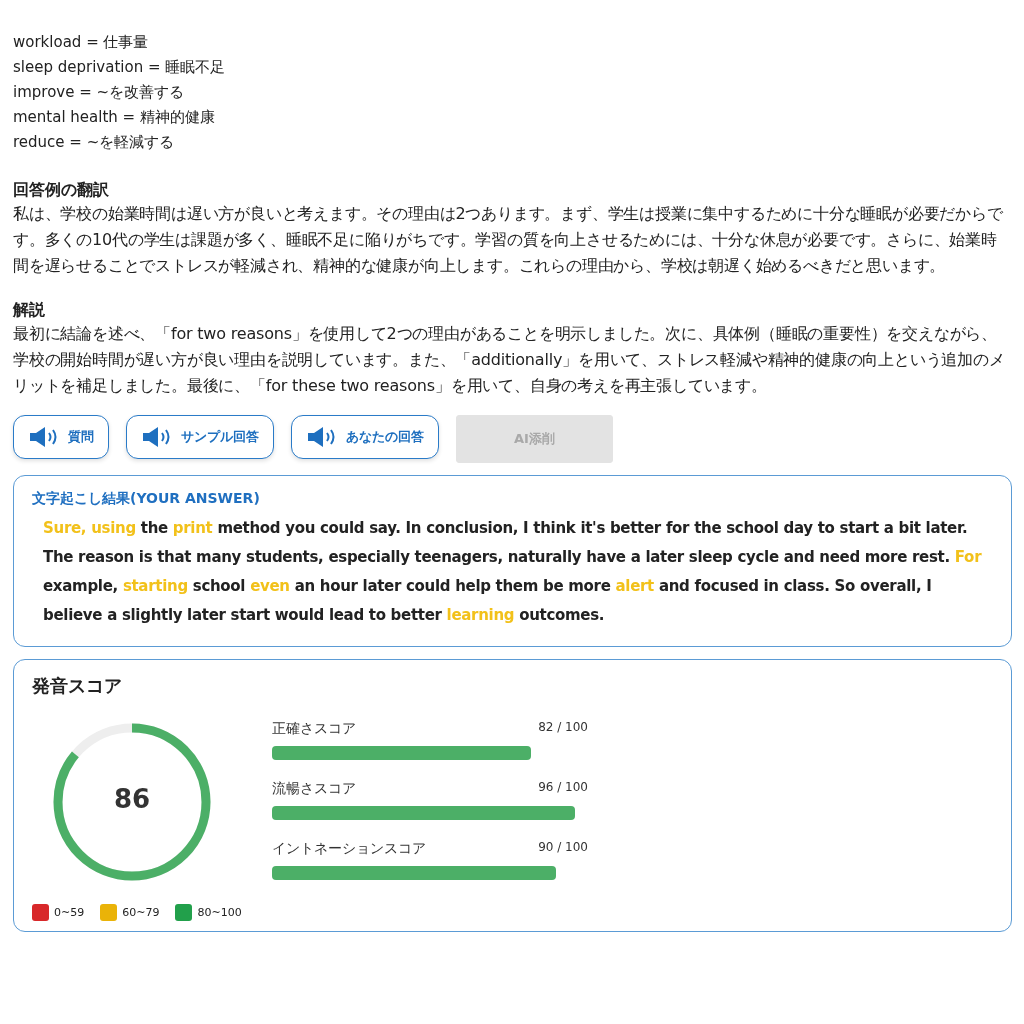 The width and height of the screenshot is (1024, 1024). Describe the element at coordinates (314, 789) in the screenshot. I see `metric-label: 流暢さスコア` at that location.